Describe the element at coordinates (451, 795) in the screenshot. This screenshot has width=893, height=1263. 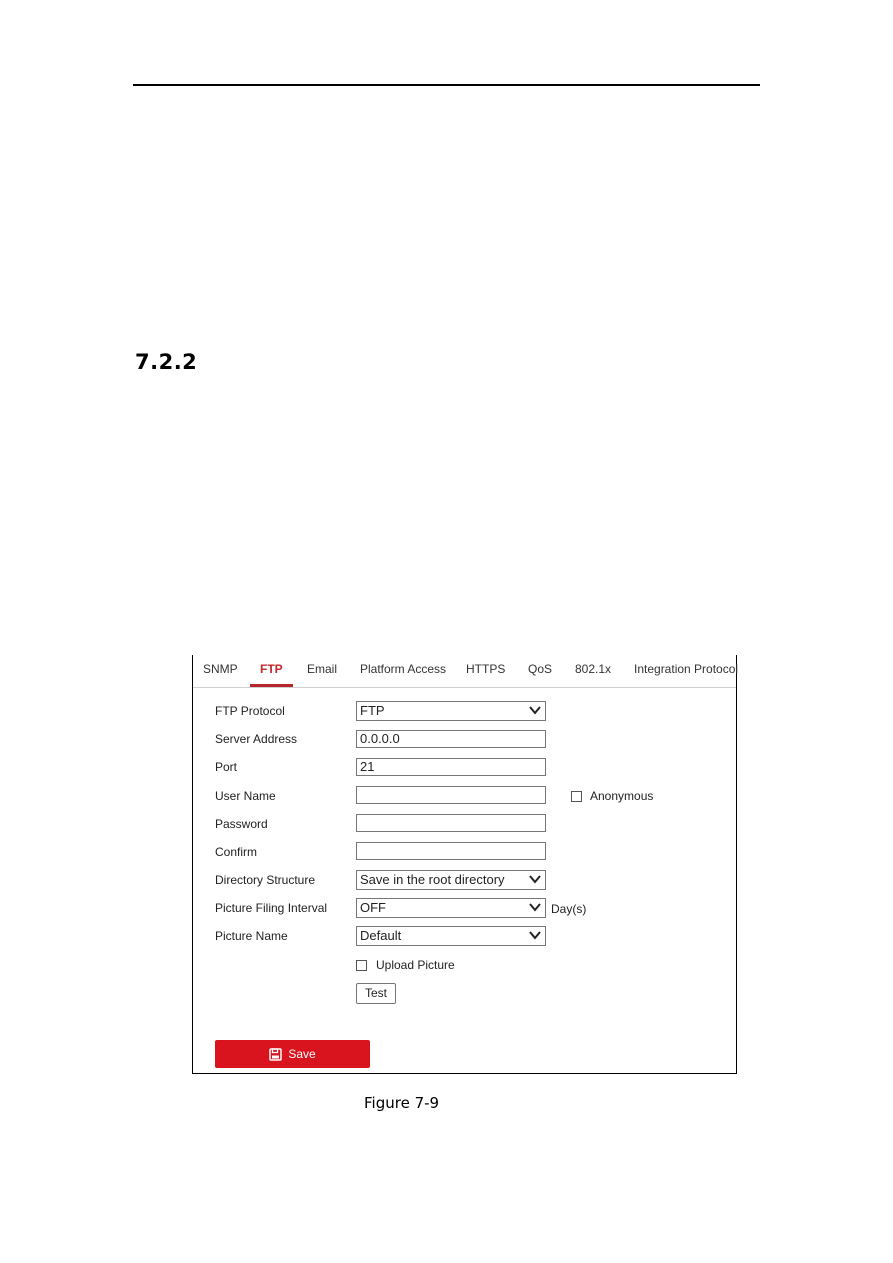
I see `user-name-input` at that location.